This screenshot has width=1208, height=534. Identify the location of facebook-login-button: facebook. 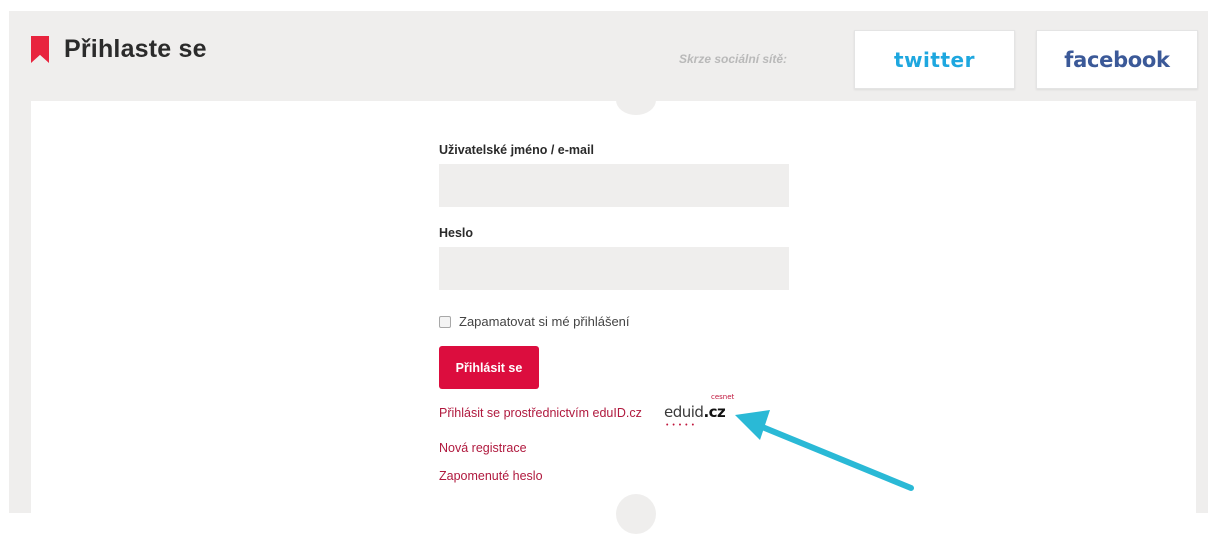
(1117, 59).